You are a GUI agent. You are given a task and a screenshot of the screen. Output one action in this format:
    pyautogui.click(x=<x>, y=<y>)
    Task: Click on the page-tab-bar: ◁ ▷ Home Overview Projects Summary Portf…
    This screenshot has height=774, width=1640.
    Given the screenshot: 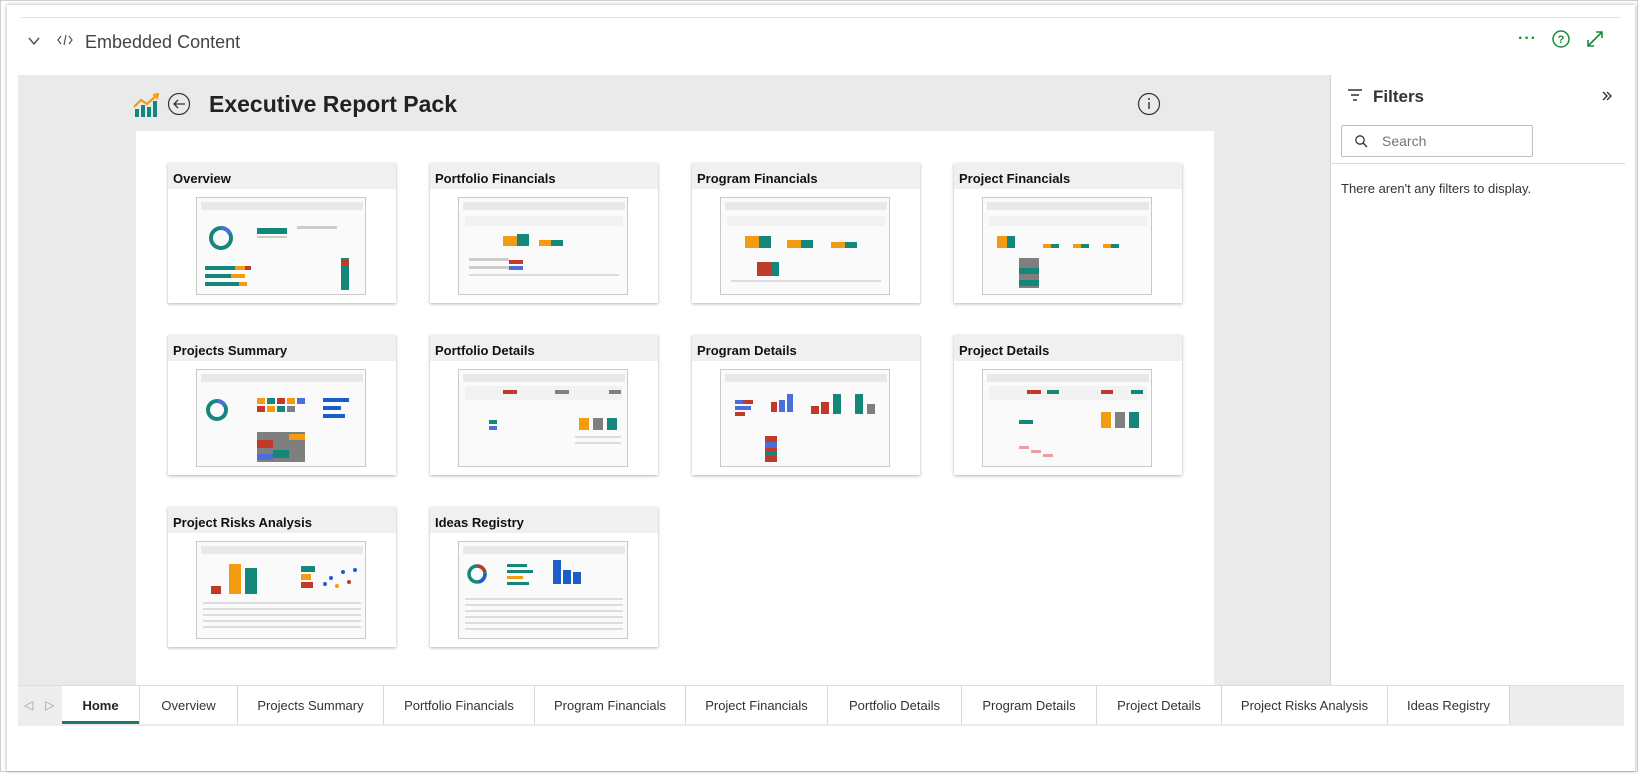 What is the action you would take?
    pyautogui.click(x=821, y=705)
    